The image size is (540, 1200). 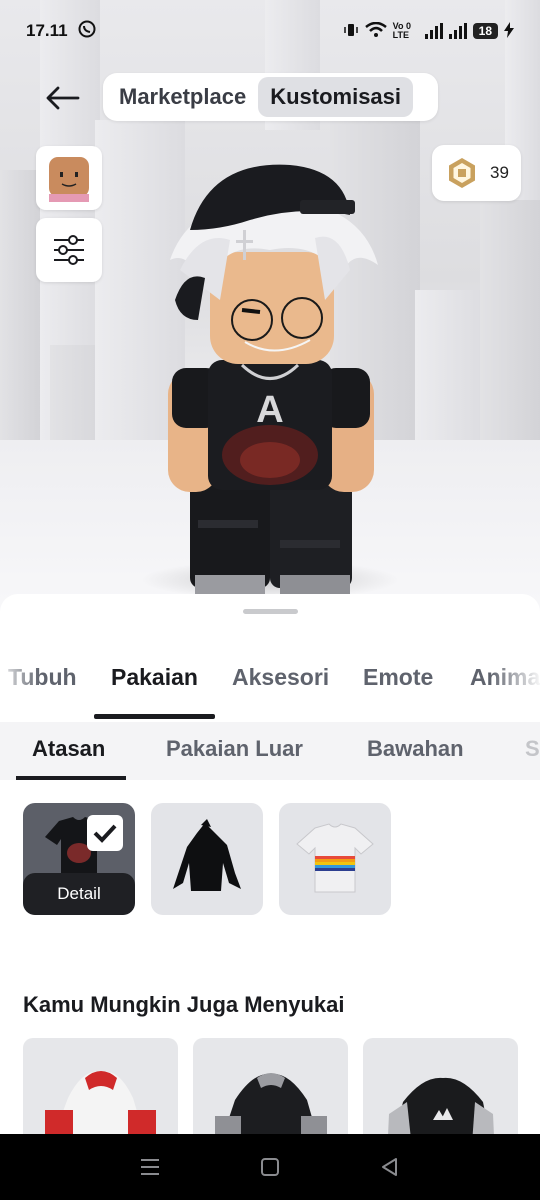 What do you see at coordinates (100, 1102) in the screenshot?
I see `red-white-hoodie-thumbnail: 28` at bounding box center [100, 1102].